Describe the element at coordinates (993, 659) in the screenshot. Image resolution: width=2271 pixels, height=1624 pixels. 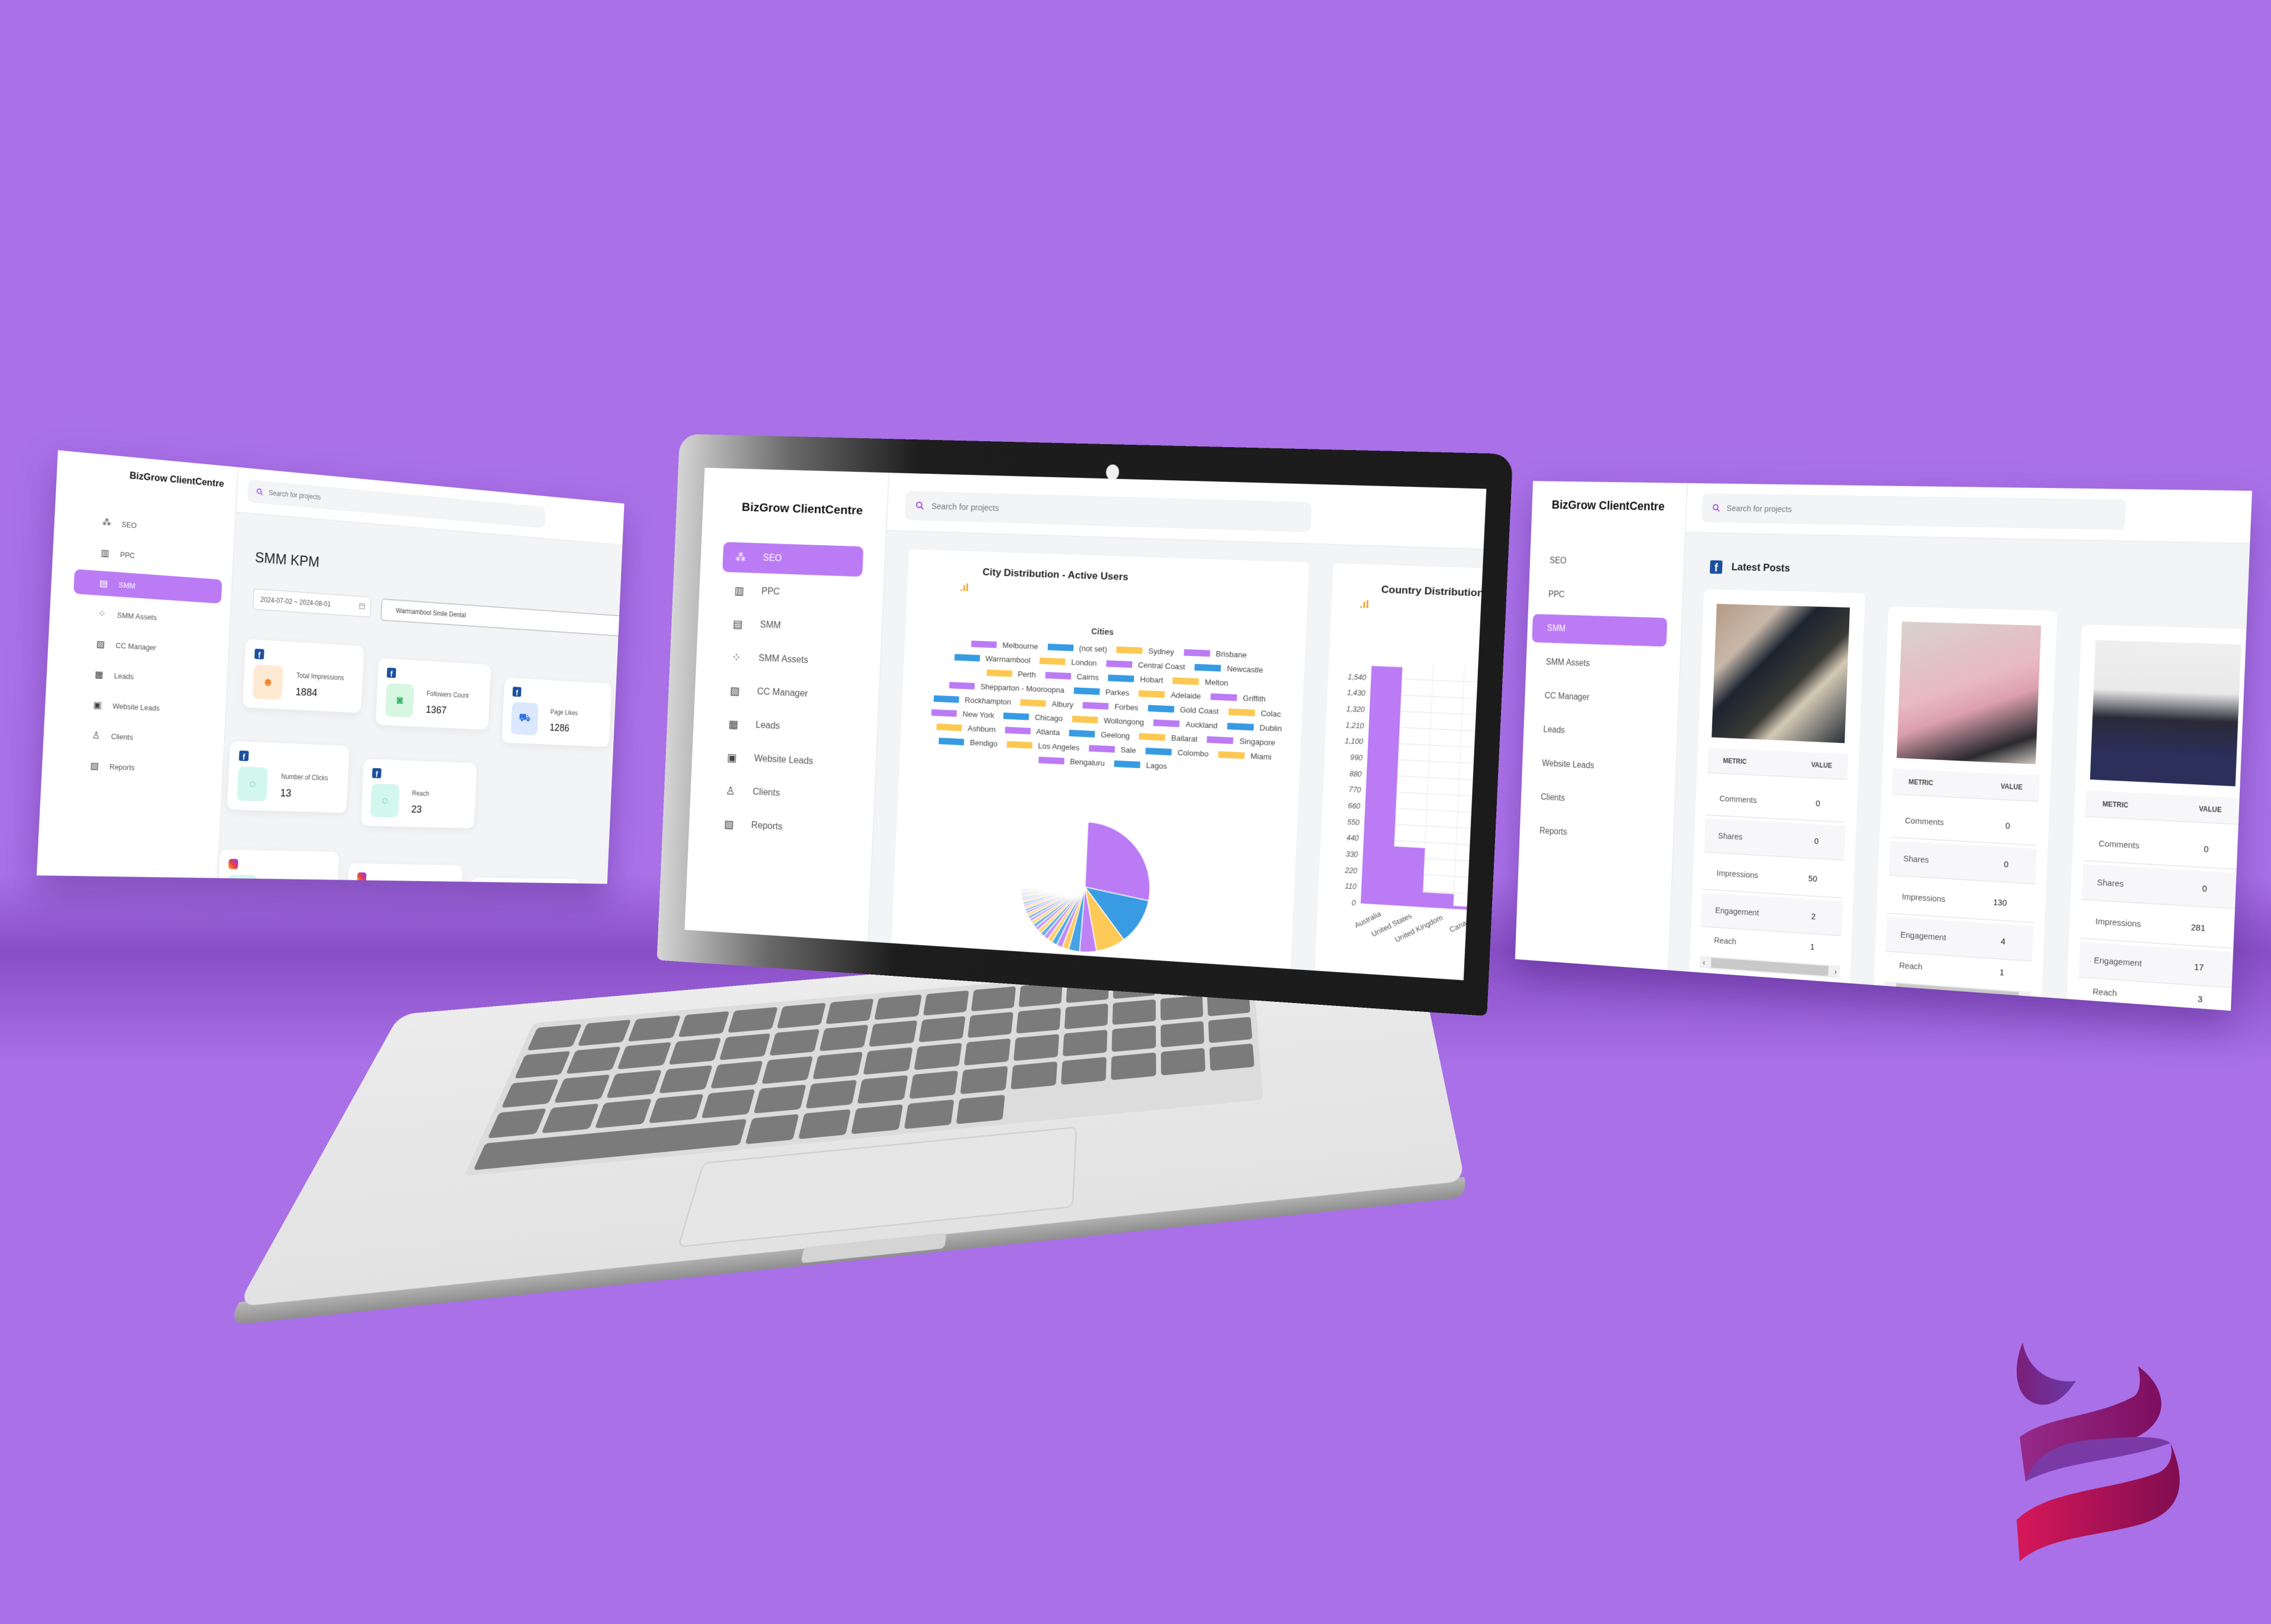
I see `legend-item: Warrnambool` at that location.